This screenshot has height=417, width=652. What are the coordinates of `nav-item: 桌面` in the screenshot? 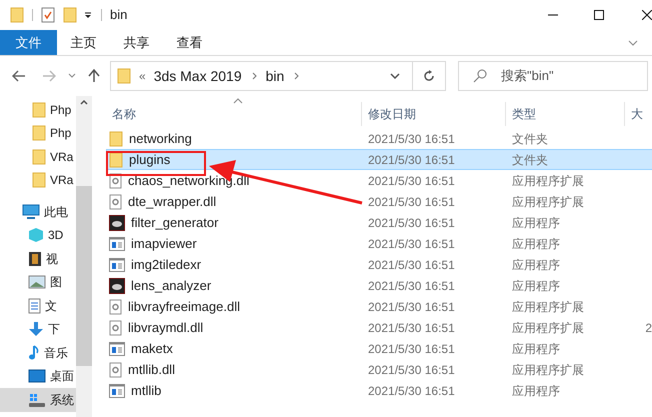 It's located at (38, 376).